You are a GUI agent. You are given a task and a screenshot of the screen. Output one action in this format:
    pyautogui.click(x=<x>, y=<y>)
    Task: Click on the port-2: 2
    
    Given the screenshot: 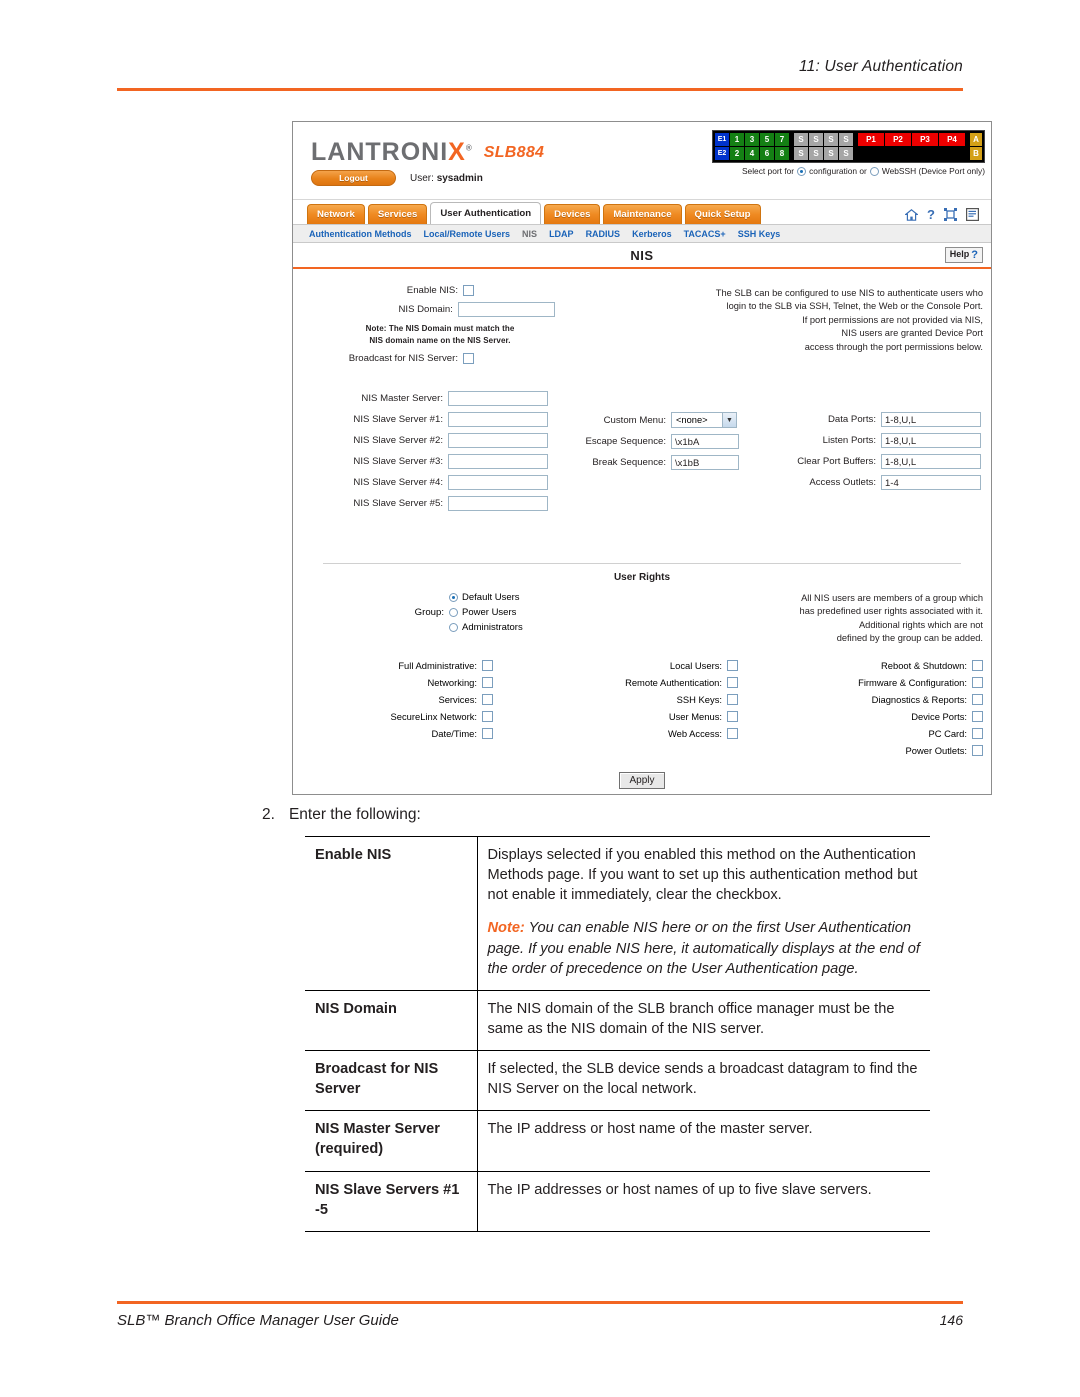 What is the action you would take?
    pyautogui.click(x=737, y=153)
    